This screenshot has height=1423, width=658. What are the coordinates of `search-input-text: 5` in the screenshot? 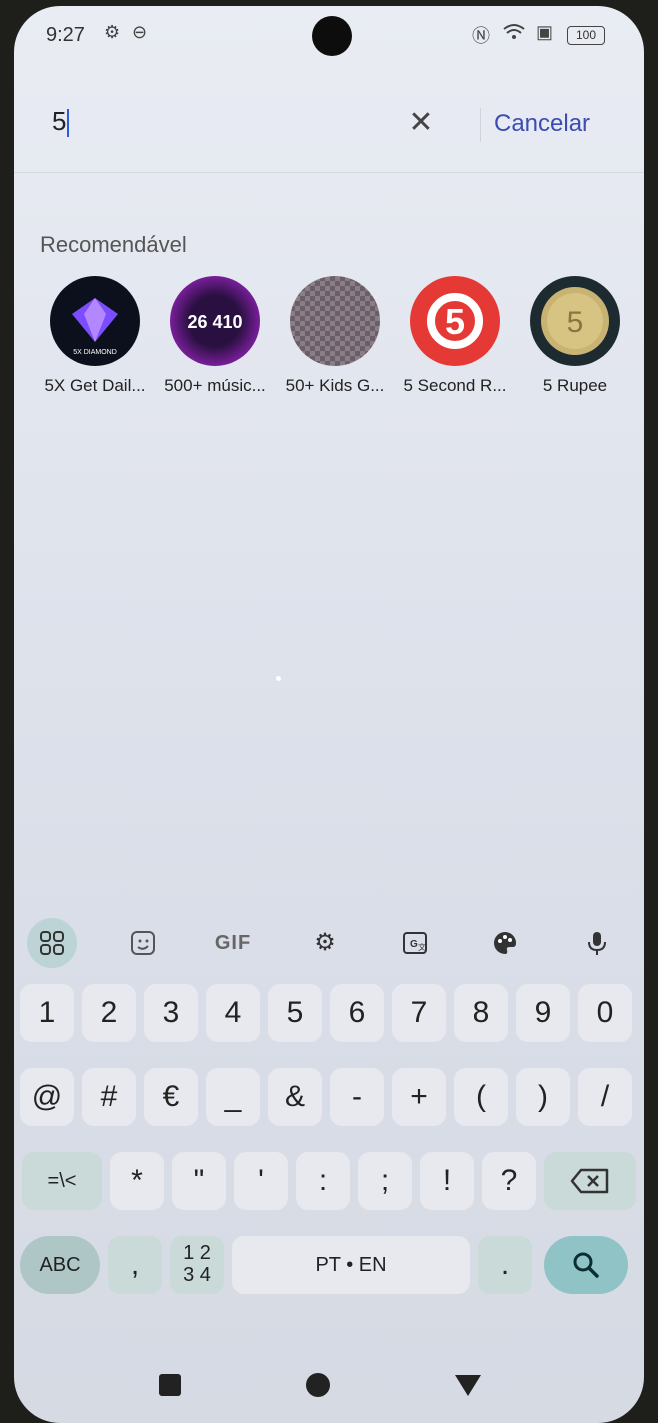 It's located at (59, 121).